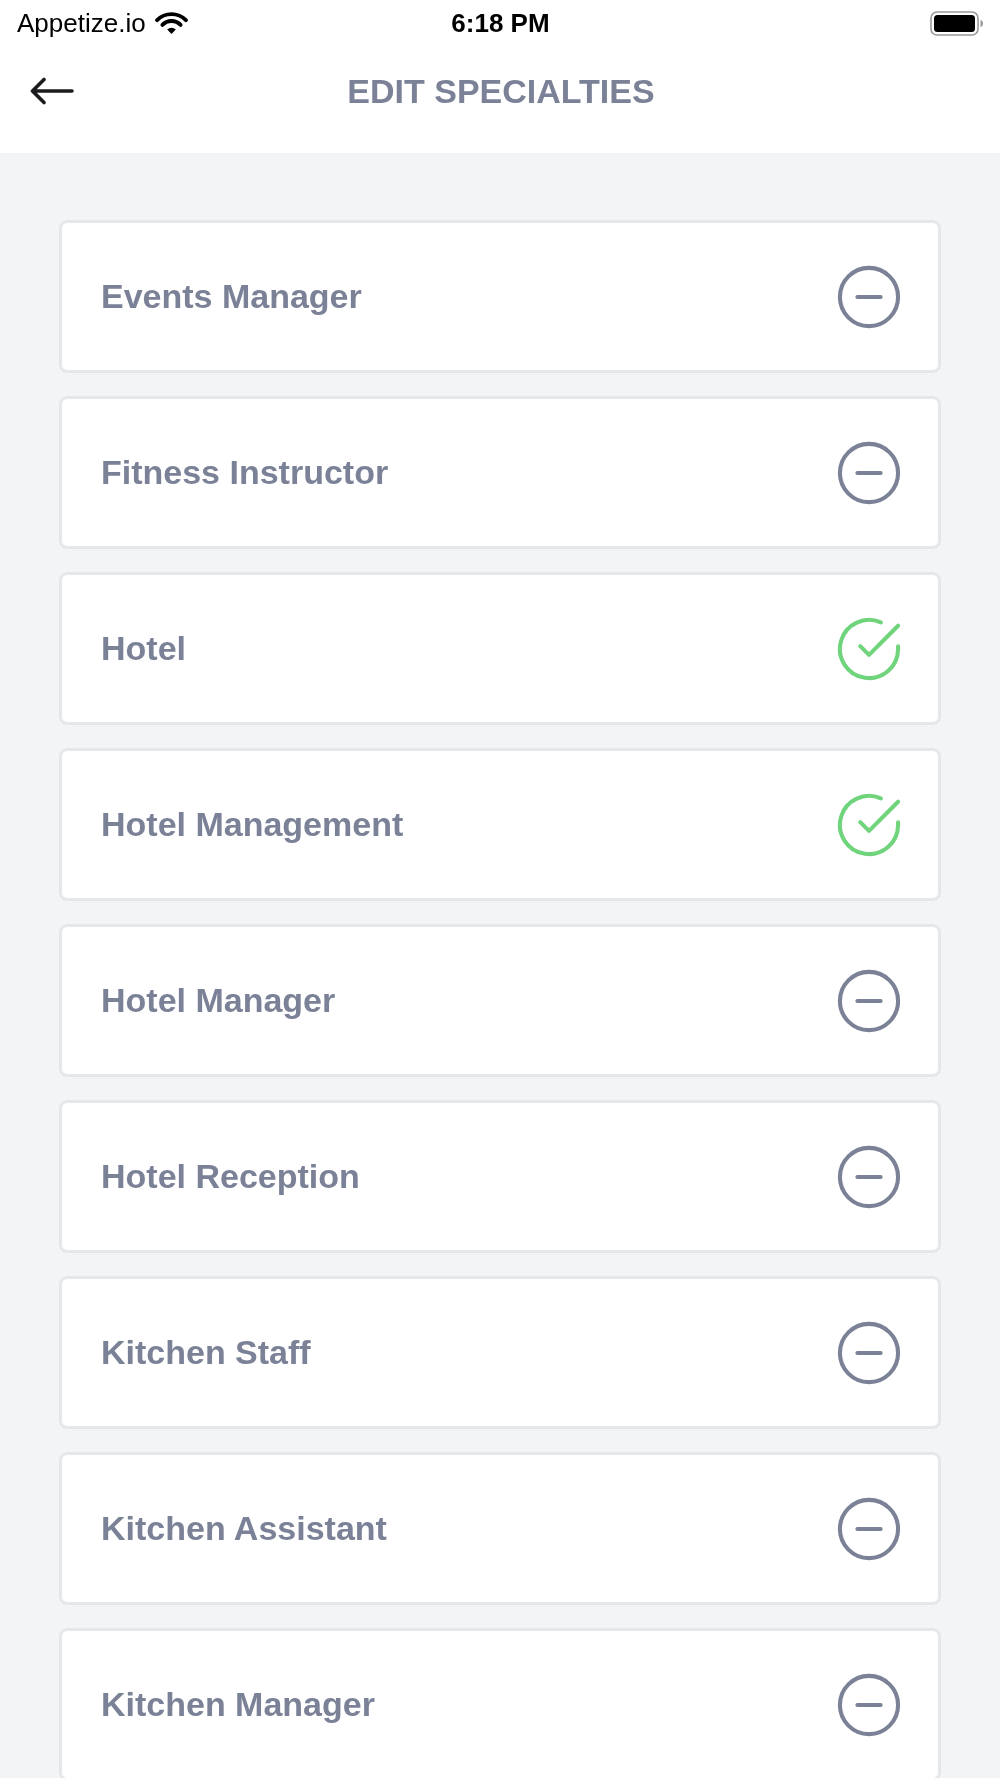 The width and height of the screenshot is (1000, 1778). I want to click on page-title: EDIT SPECIALTIES, so click(501, 91).